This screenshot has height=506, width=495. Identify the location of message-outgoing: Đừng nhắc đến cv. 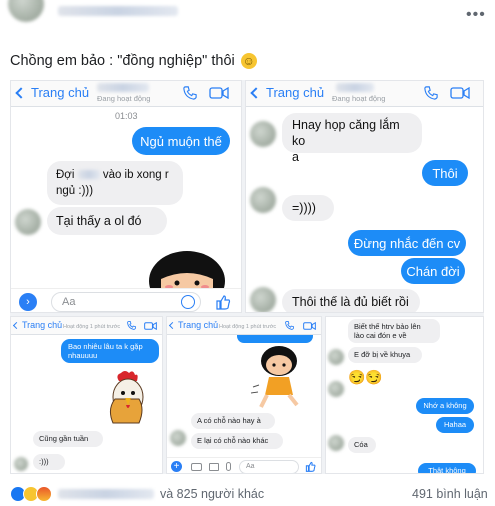
(407, 243).